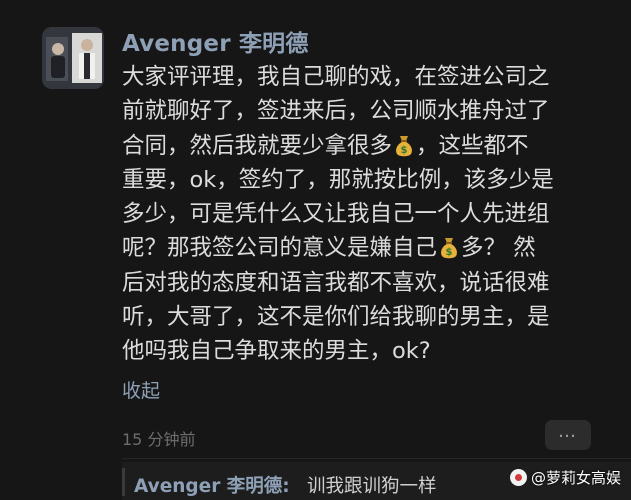  What do you see at coordinates (159, 439) in the screenshot?
I see `post-timestamp: 15 分钟前` at bounding box center [159, 439].